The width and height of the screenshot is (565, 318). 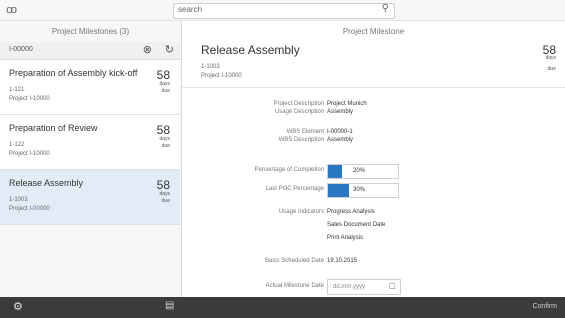 What do you see at coordinates (29, 209) in the screenshot?
I see `item-project: Project I-00000` at bounding box center [29, 209].